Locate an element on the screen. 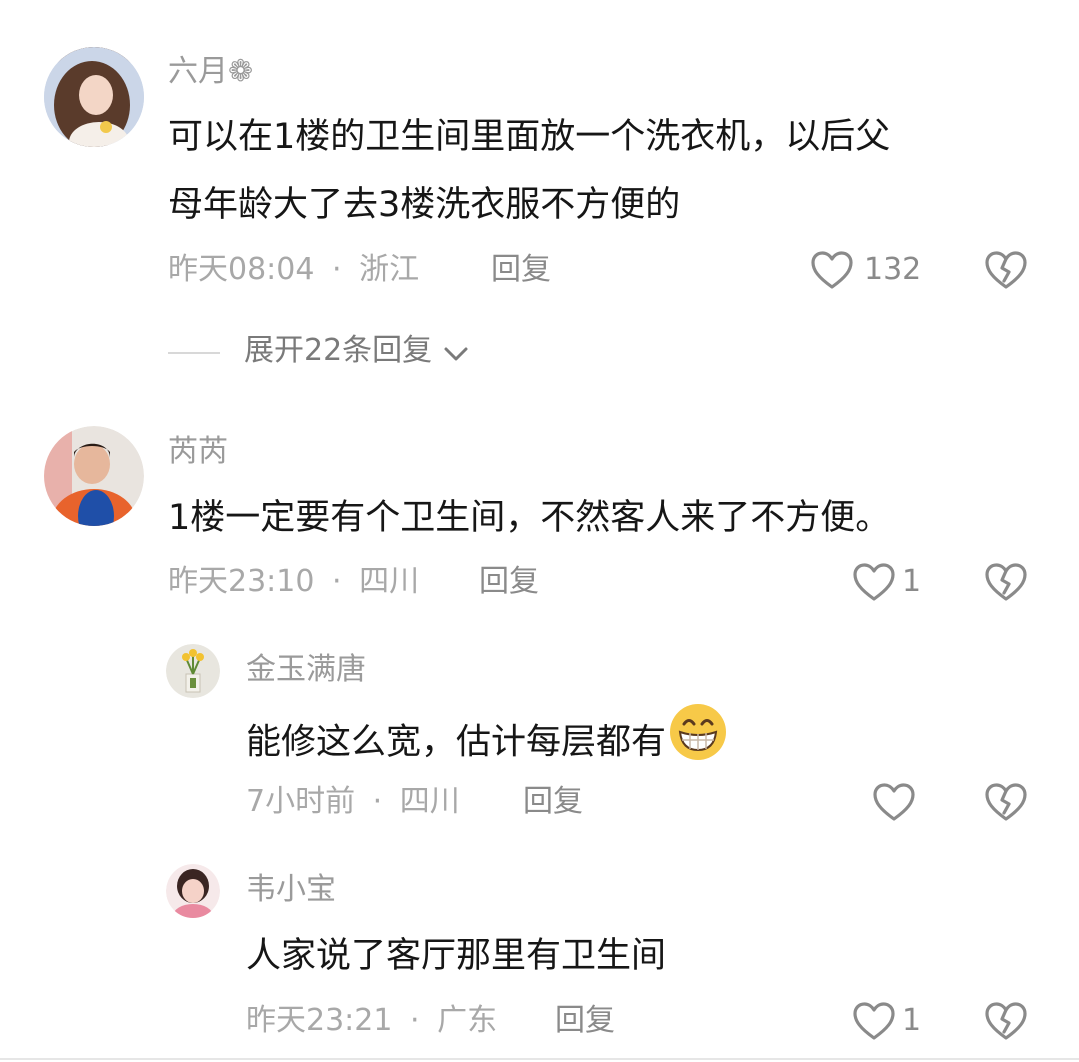  comment-text: 1楼一定要有个卫生间，不然客人来了不方便。 is located at coordinates (529, 518).